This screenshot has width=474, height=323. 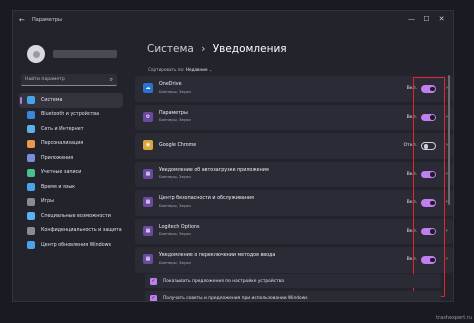 What do you see at coordinates (179, 227) in the screenshot?
I see `app-name: Logitech Options` at bounding box center [179, 227].